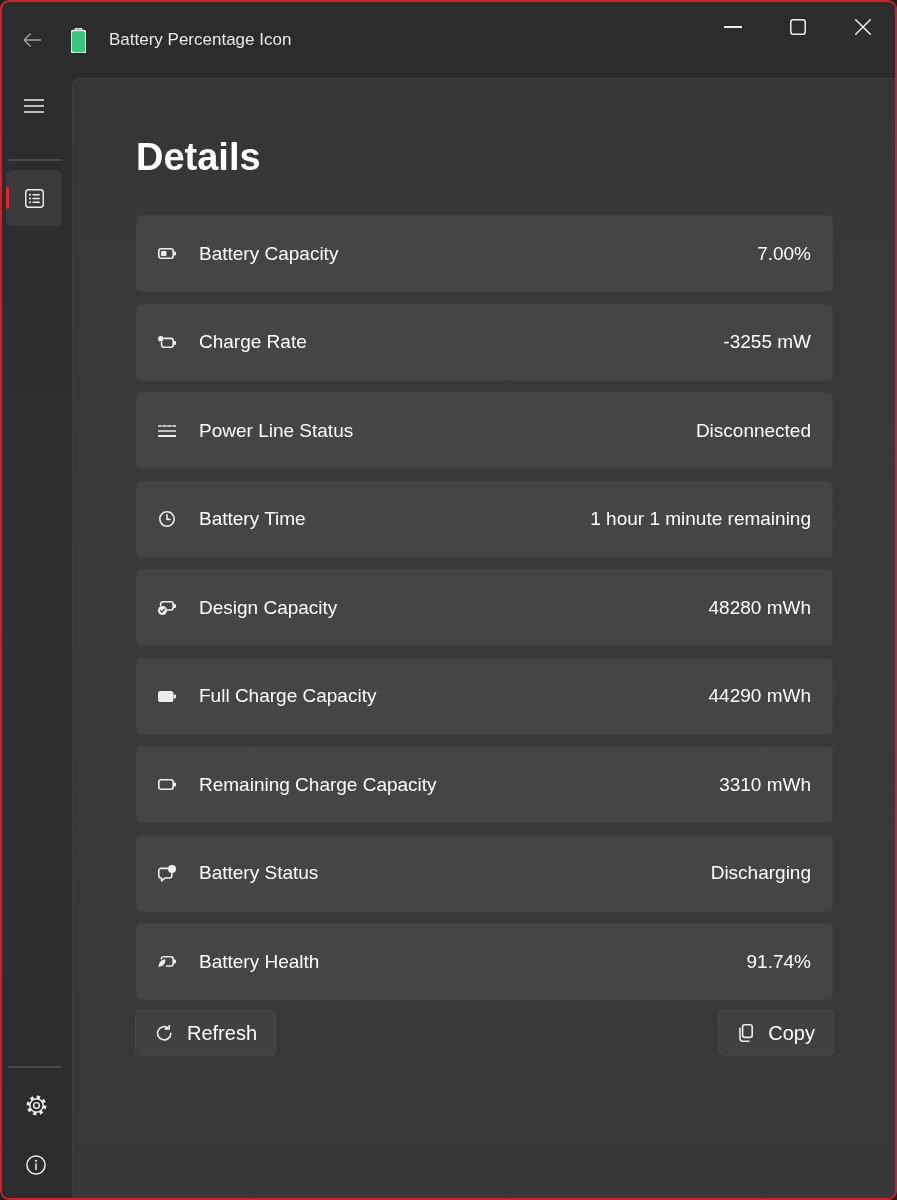  Describe the element at coordinates (778, 961) in the screenshot. I see `detail-value: 91.74%` at that location.